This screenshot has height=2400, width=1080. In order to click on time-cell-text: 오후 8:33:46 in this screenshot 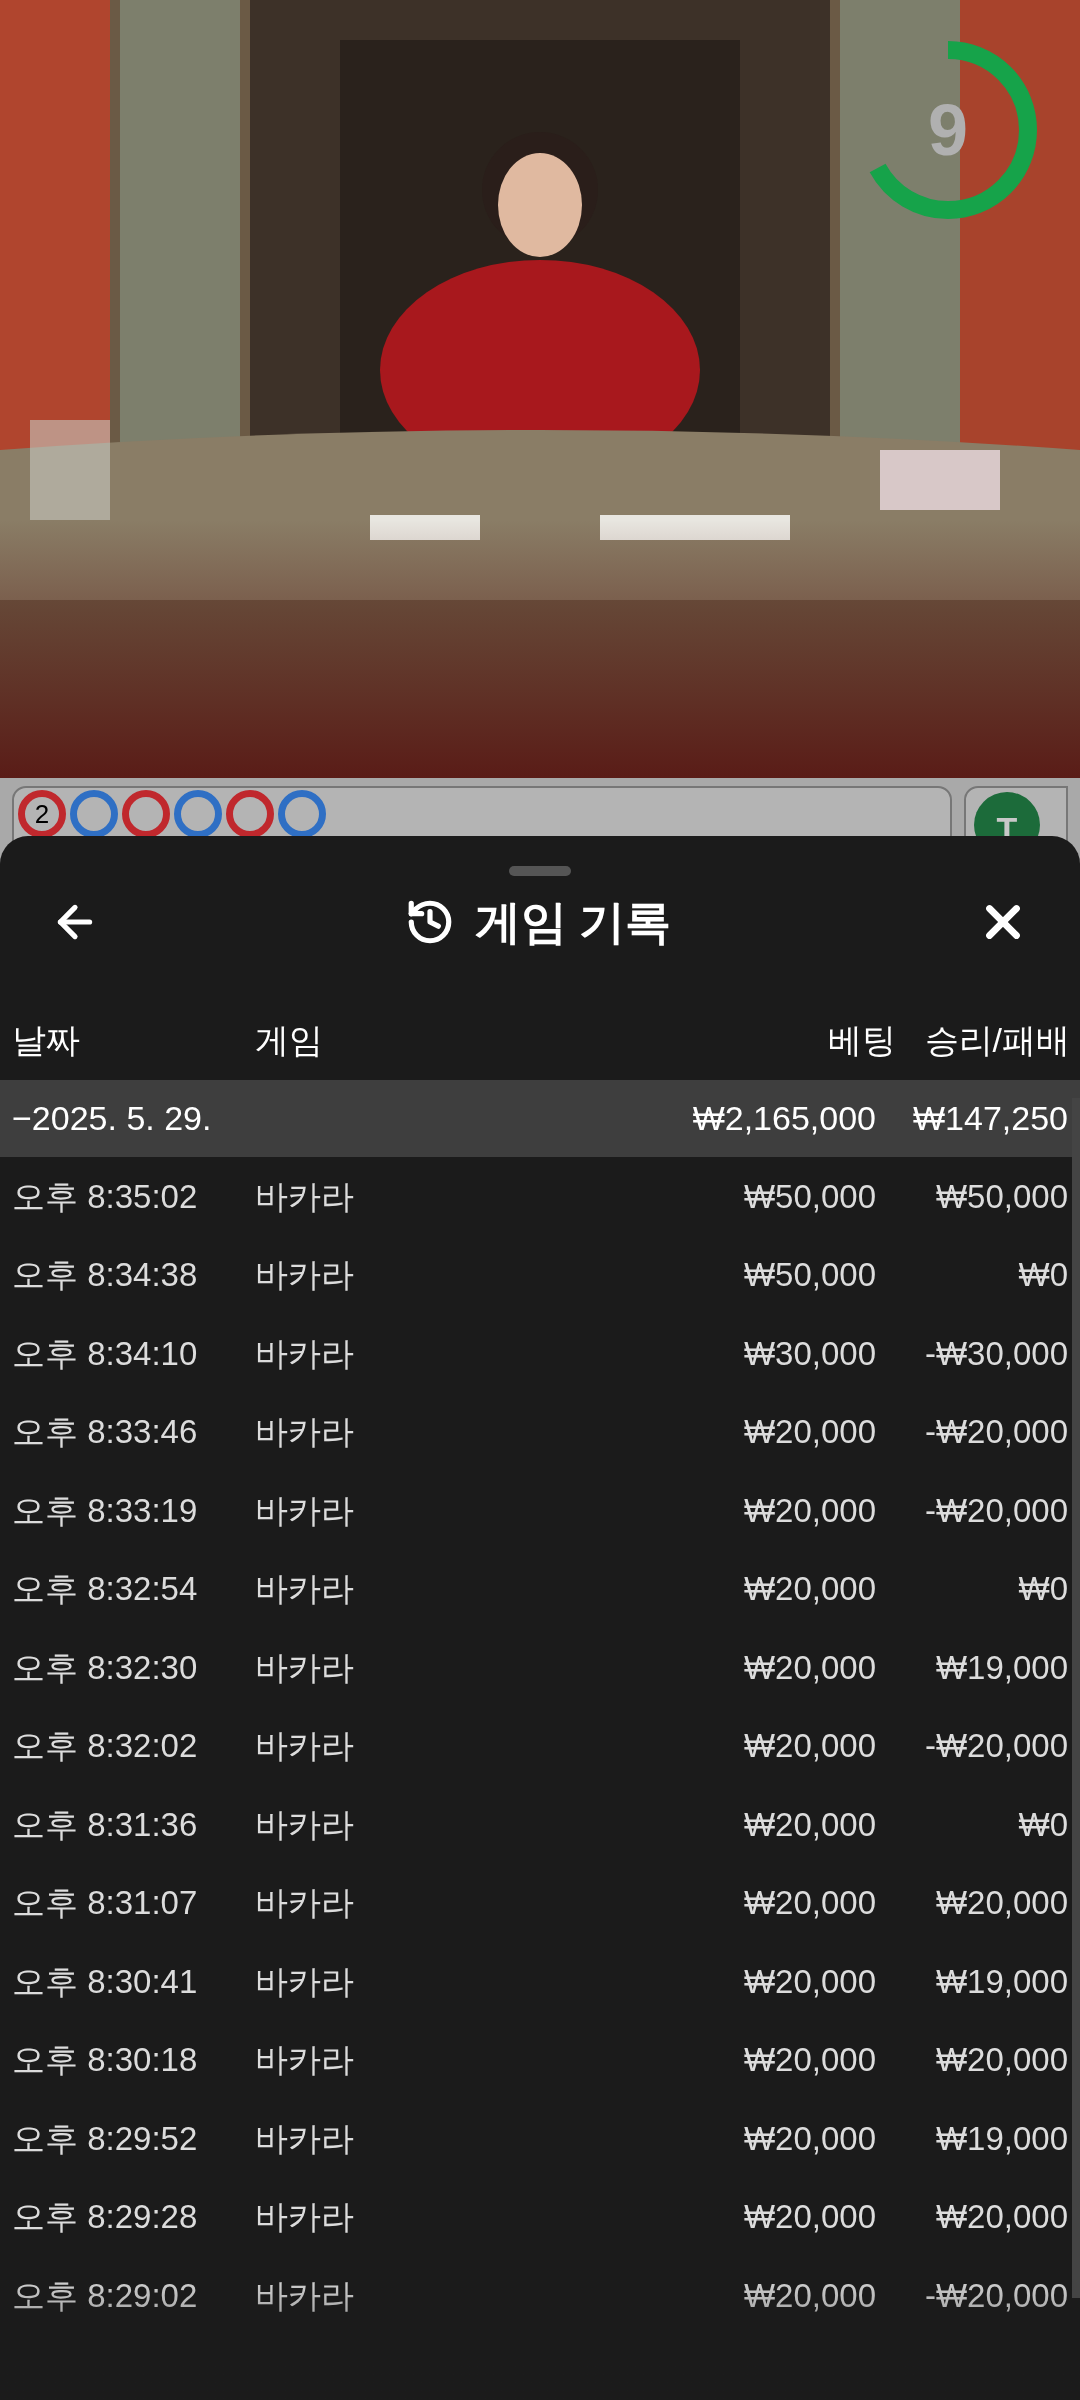, I will do `click(105, 1432)`.